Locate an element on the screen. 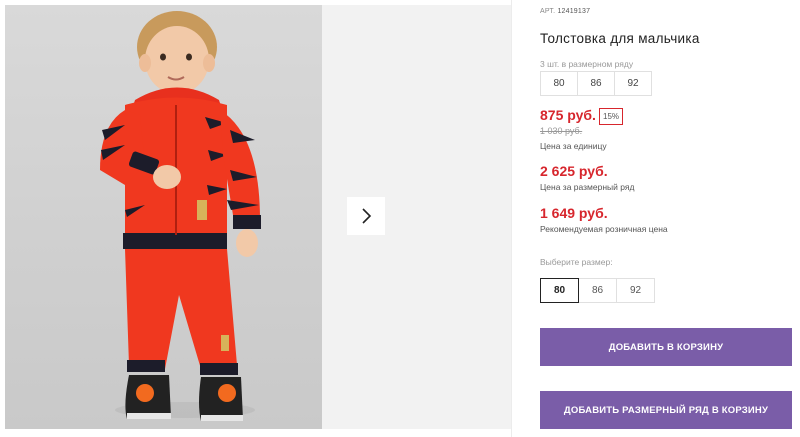 Image resolution: width=800 pixels, height=437 pixels. add-to-cart-button: ДОБАВИТЬ В КОРЗИНУ is located at coordinates (666, 347).